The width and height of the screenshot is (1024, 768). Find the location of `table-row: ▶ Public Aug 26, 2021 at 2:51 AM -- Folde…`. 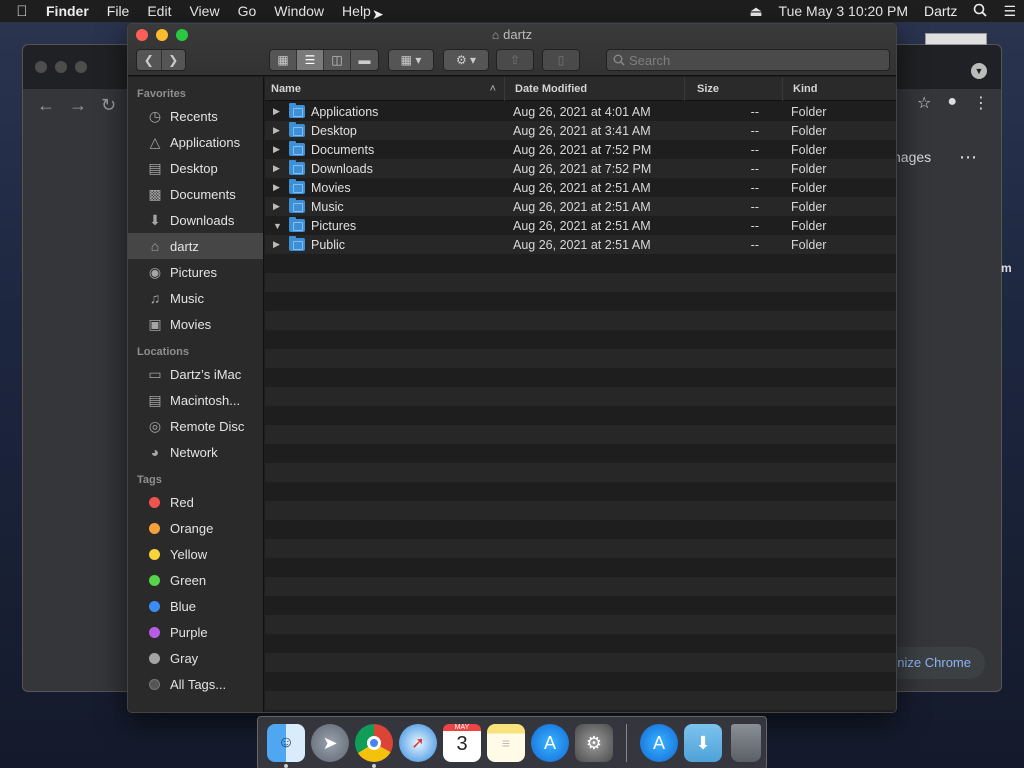

table-row: ▶ Public Aug 26, 2021 at 2:51 AM -- Folde… is located at coordinates (580, 244).